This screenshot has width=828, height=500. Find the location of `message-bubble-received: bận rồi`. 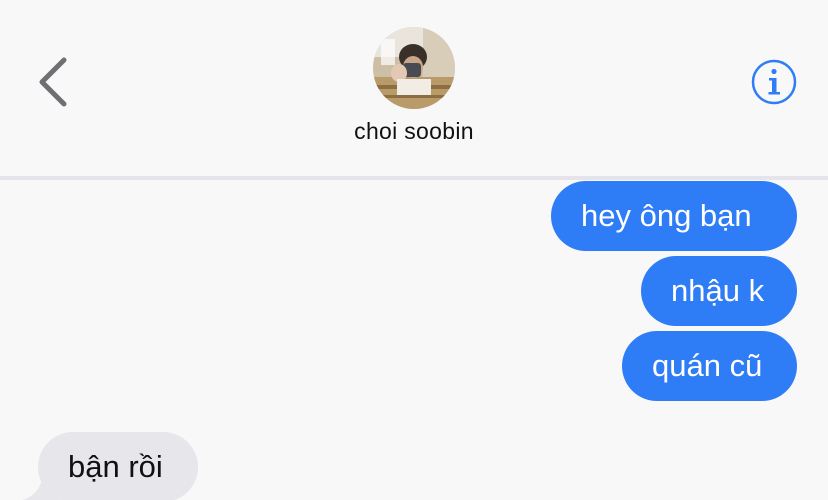

message-bubble-received: bận rồi is located at coordinates (118, 466).